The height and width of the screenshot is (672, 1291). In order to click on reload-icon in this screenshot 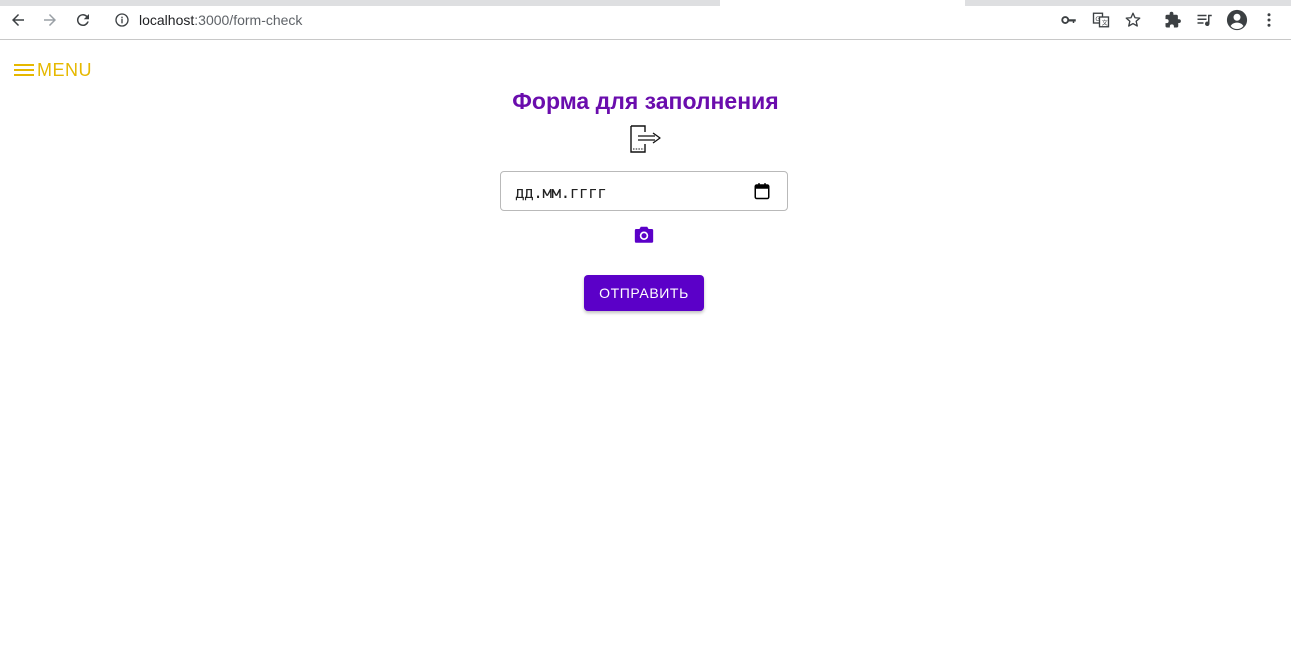, I will do `click(82, 20)`.